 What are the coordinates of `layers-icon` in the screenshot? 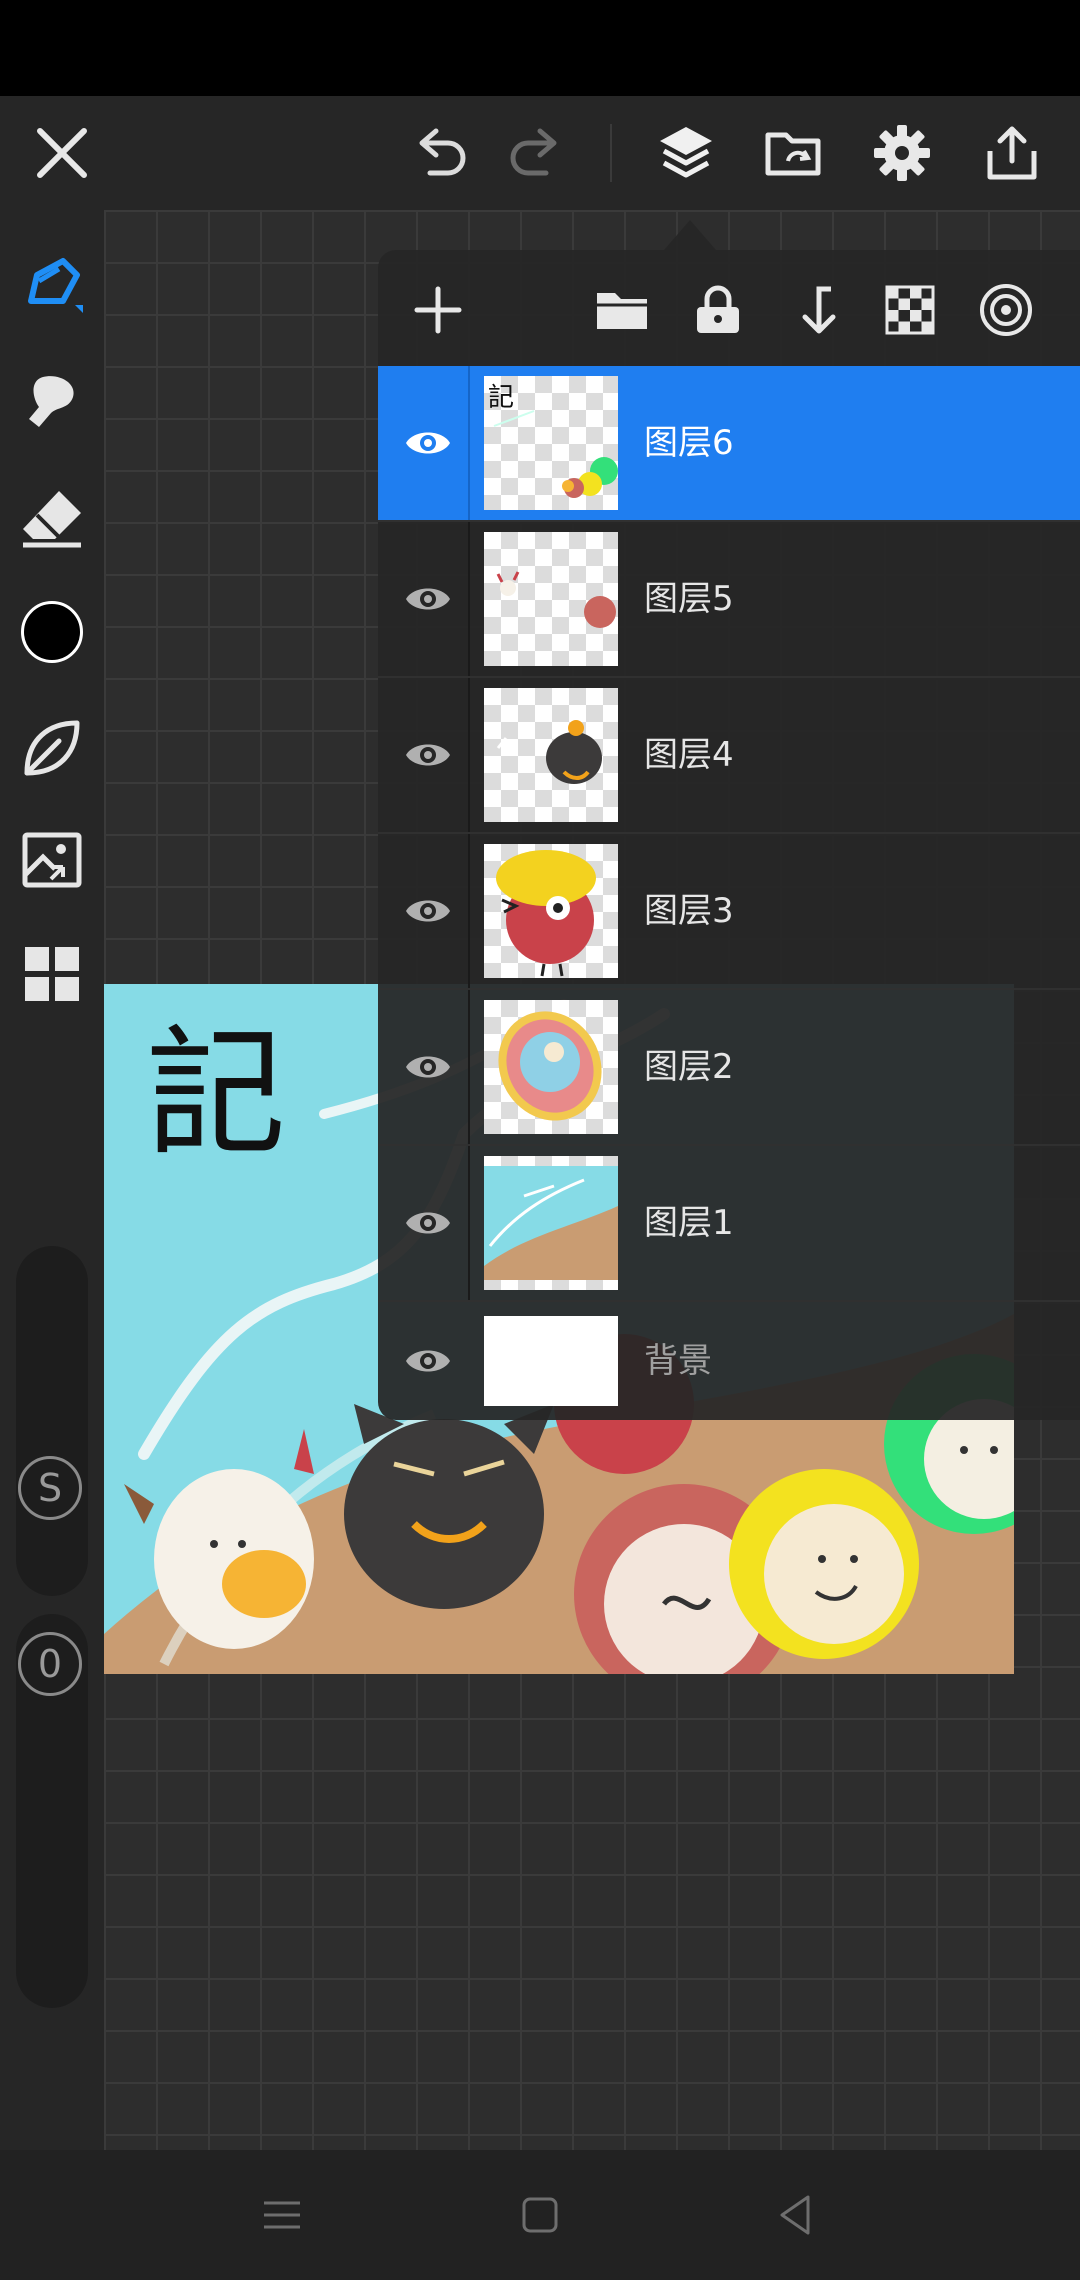 It's located at (686, 152).